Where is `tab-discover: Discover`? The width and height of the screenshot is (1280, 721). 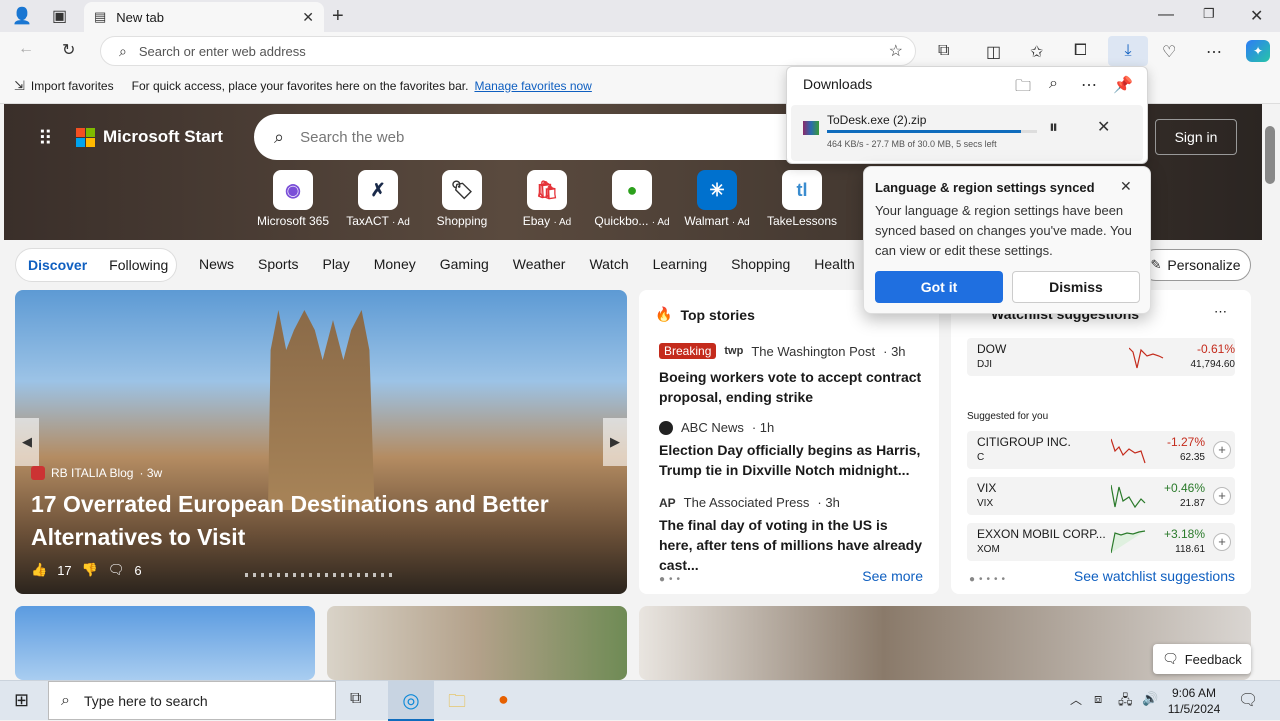 tab-discover: Discover is located at coordinates (57, 265).